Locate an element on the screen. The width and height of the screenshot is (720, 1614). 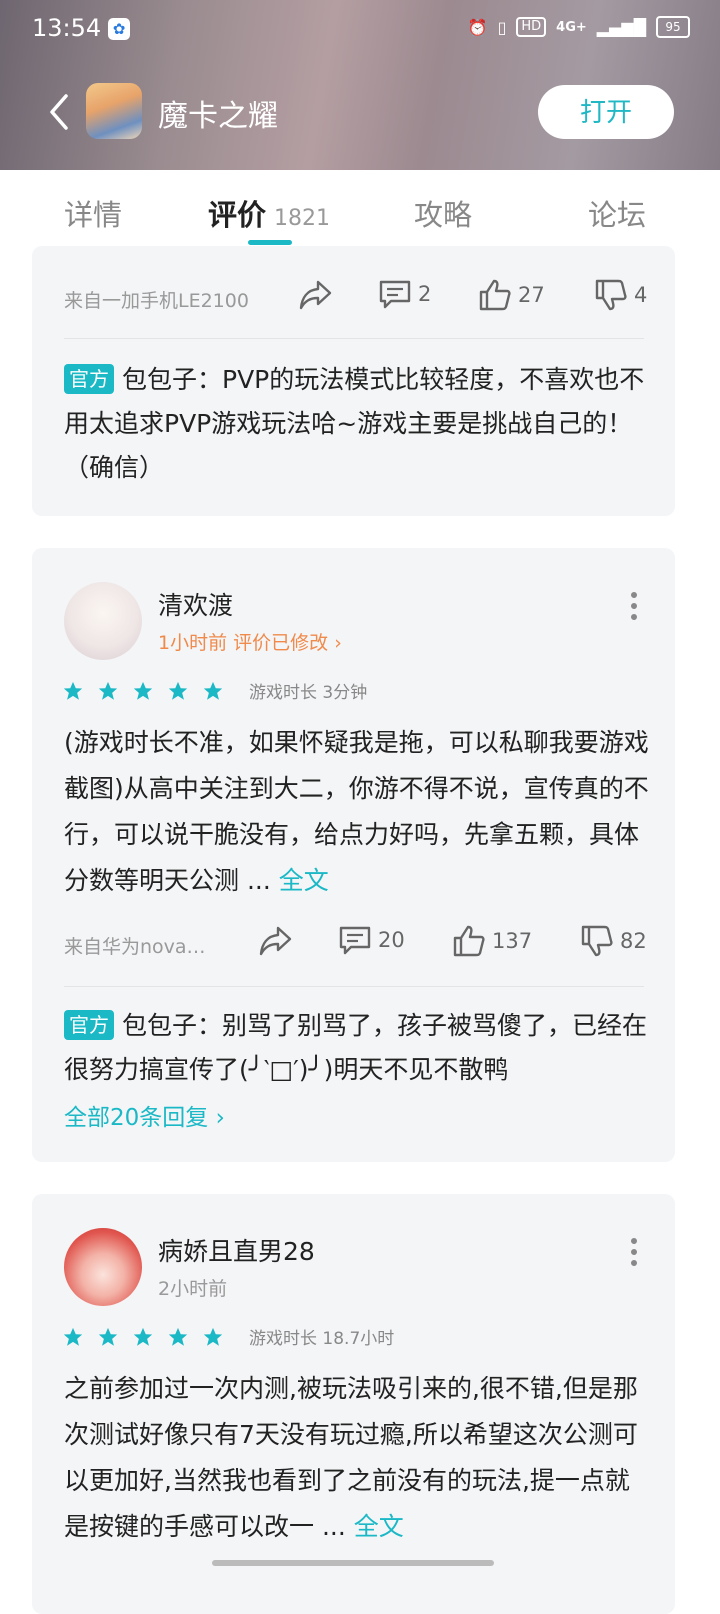
status-bar: 13:54 ✿ ⏰ ▯ HD 4G+ ▂▄▆█ 95 is located at coordinates (360, 29).